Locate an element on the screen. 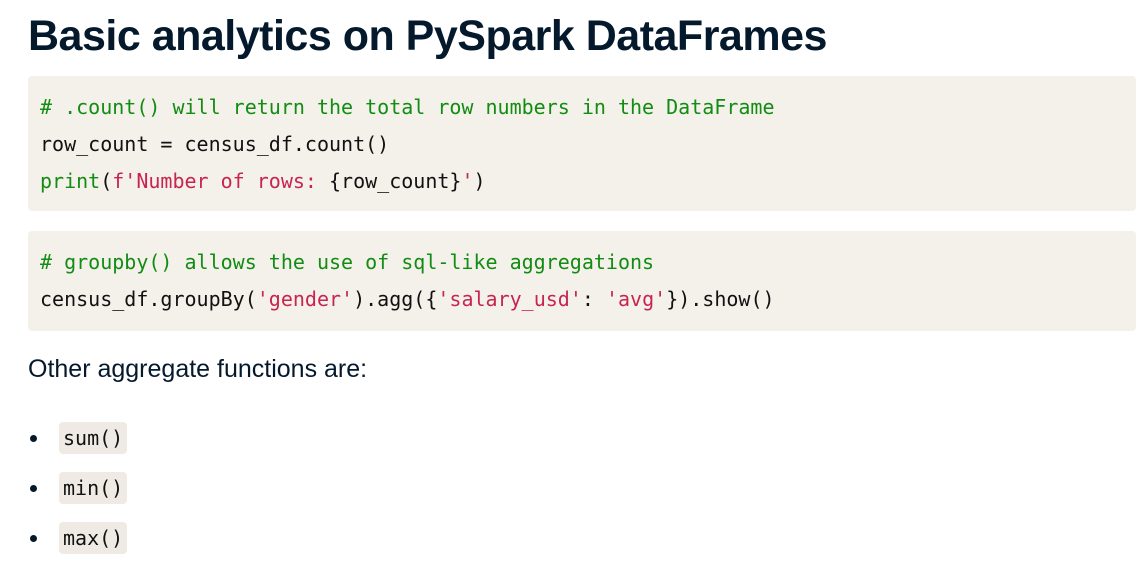  inline-code: sum() is located at coordinates (93, 438).